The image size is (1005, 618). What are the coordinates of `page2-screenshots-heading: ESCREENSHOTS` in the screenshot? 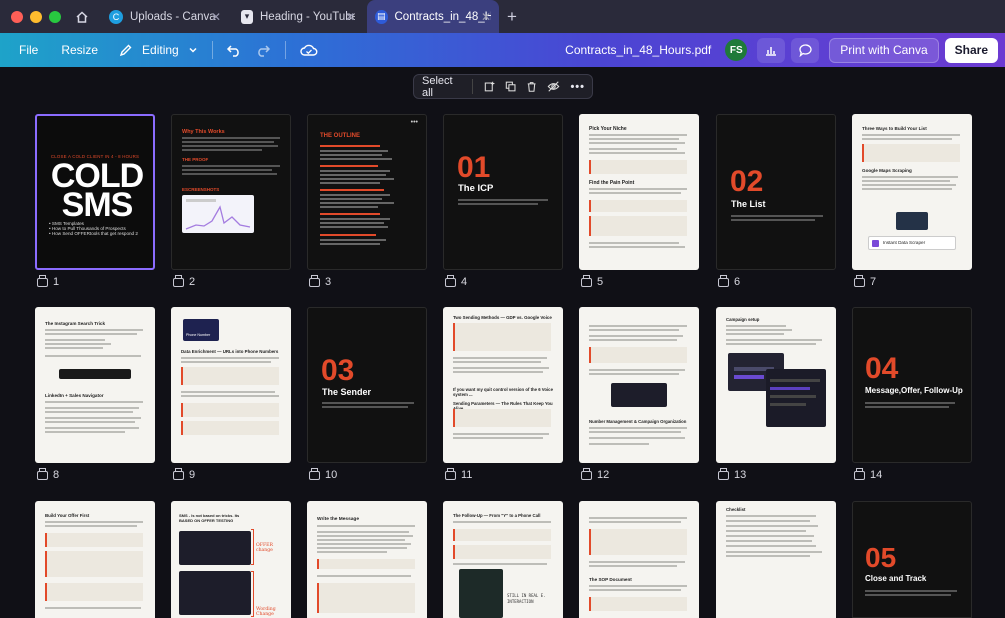 It's located at (201, 189).